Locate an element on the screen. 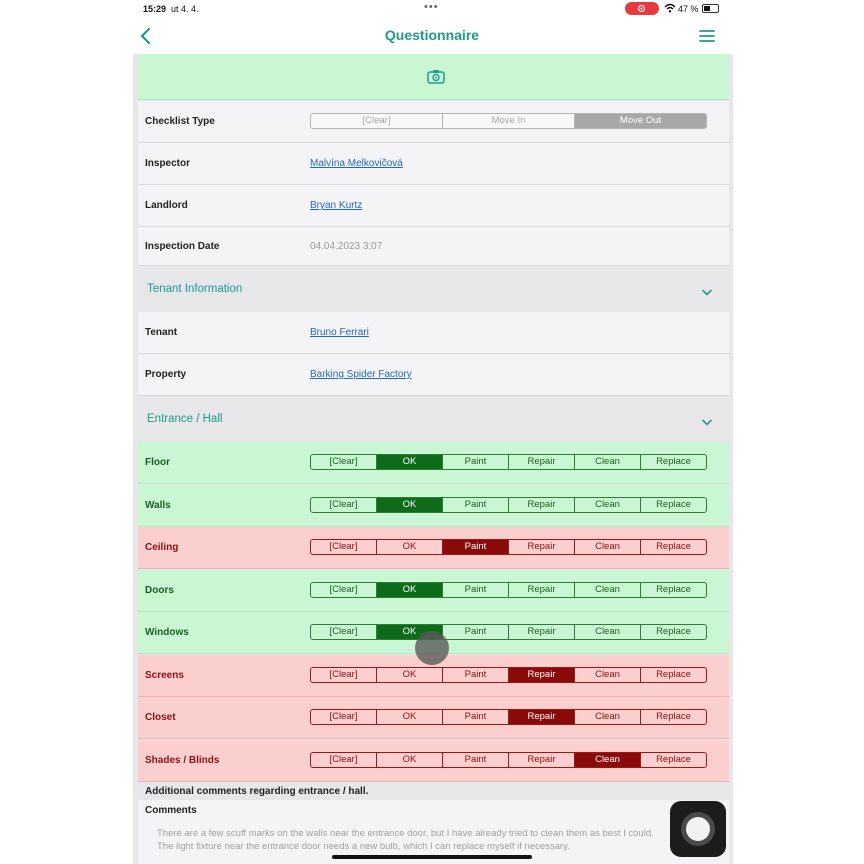  checklist-type-move-in: Move In is located at coordinates (509, 121).